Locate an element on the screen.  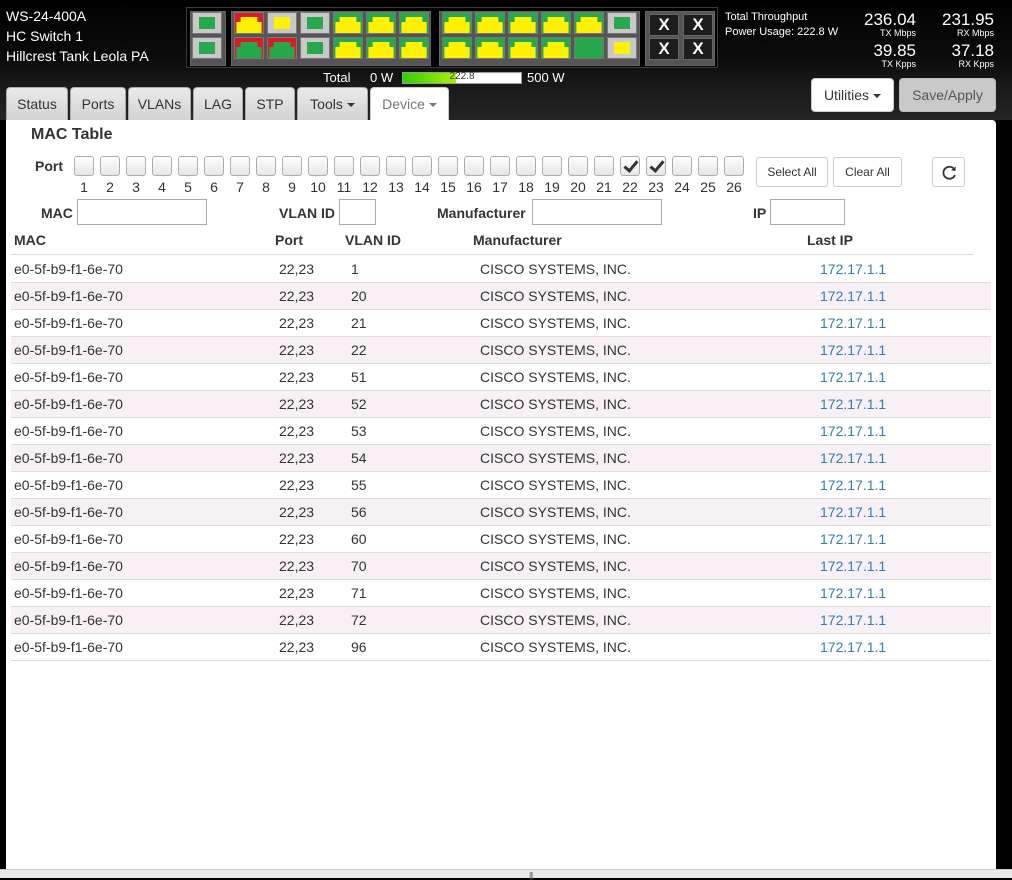
vlan-filter-input is located at coordinates (357, 212).